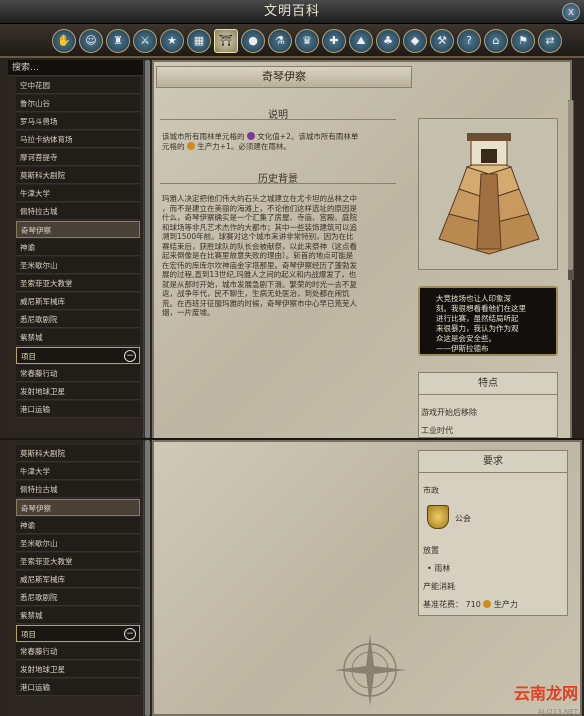 The image size is (584, 716). Describe the element at coordinates (78, 157) in the screenshot. I see `sidebar-item: 摩诃菩提寺` at that location.